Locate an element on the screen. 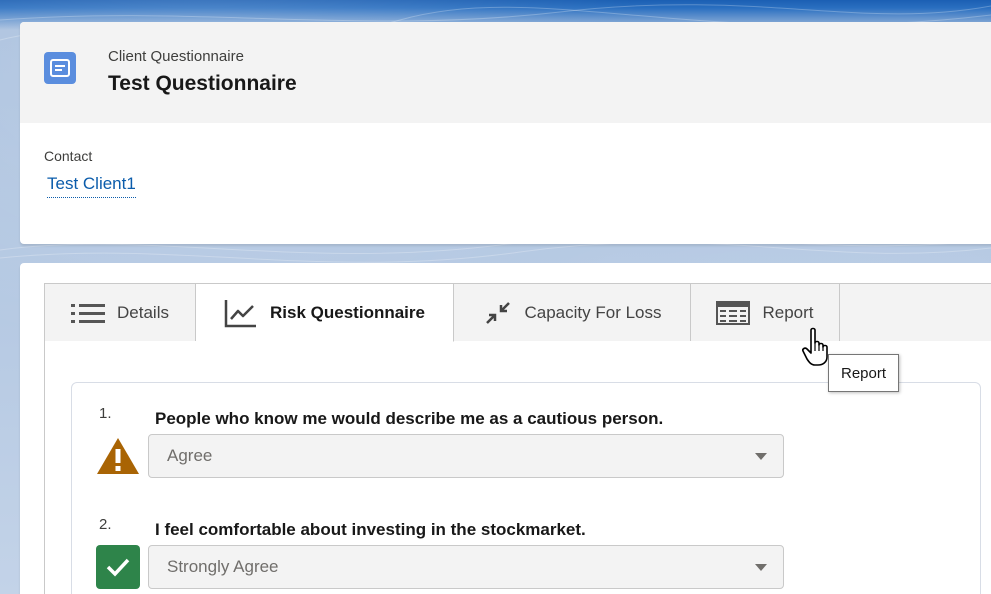  record-title: Test Questionnaire is located at coordinates (202, 83).